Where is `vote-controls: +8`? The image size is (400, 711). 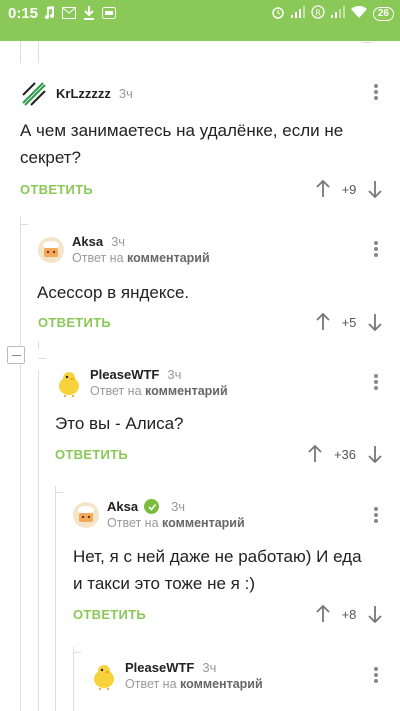
vote-controls: +8 is located at coordinates (349, 614).